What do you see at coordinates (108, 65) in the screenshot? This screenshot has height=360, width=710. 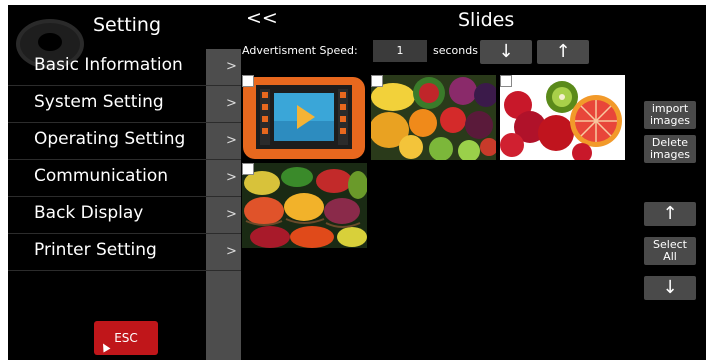 I see `sidebar-item-label: Basic Information` at bounding box center [108, 65].